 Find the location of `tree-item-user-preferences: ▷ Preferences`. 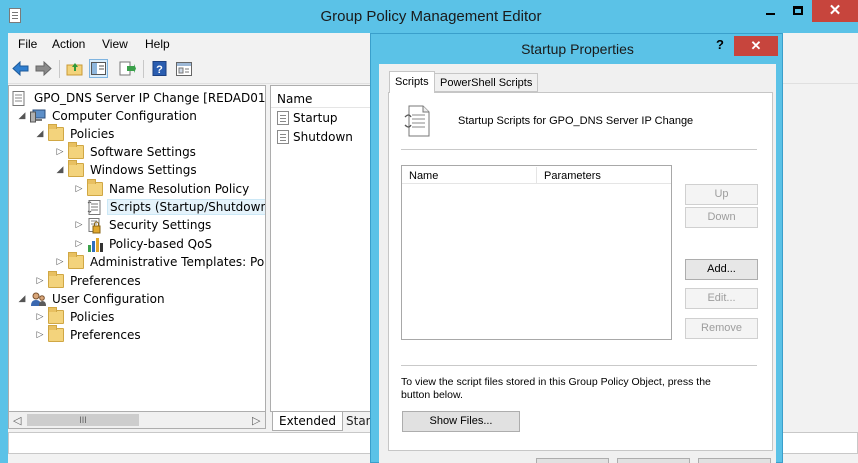

tree-item-user-preferences: ▷ Preferences is located at coordinates (88, 334).